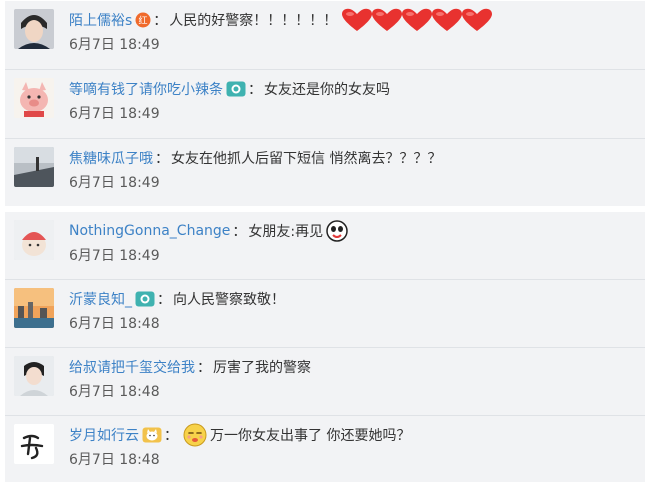 This screenshot has width=650, height=483. Describe the element at coordinates (325, 314) in the screenshot. I see `comment-row: 沂蒙良知_ ： 向人民警察致敬！ 6月7日 18:48` at that location.